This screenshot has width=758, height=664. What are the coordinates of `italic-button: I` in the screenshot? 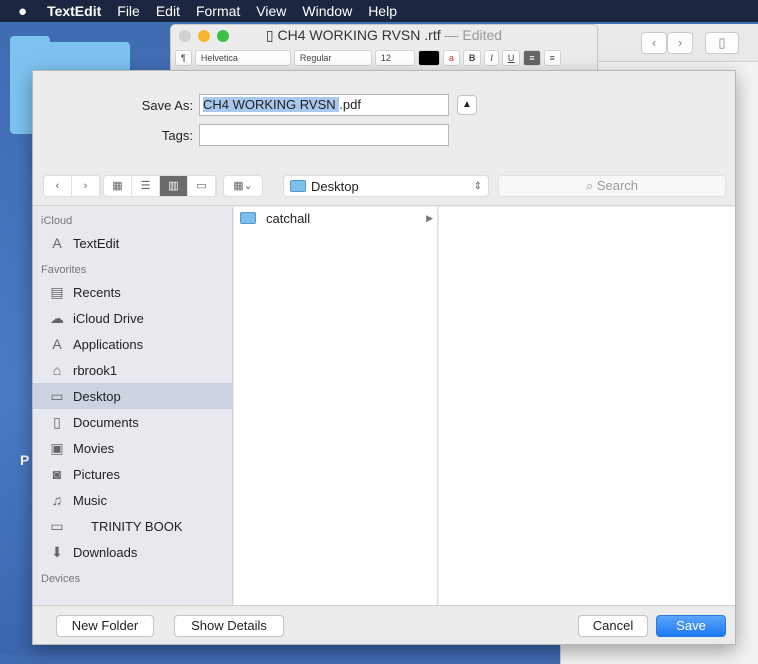 It's located at (491, 58).